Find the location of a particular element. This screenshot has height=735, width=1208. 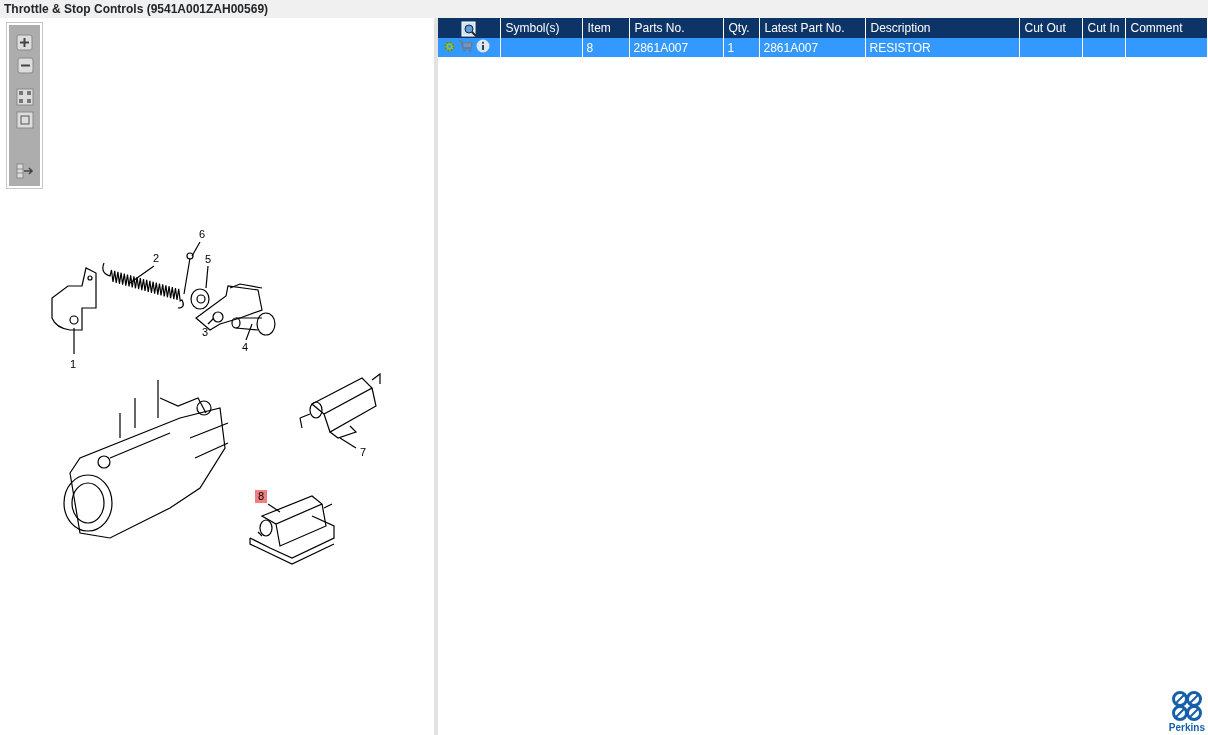

column-header: Description is located at coordinates (942, 28).